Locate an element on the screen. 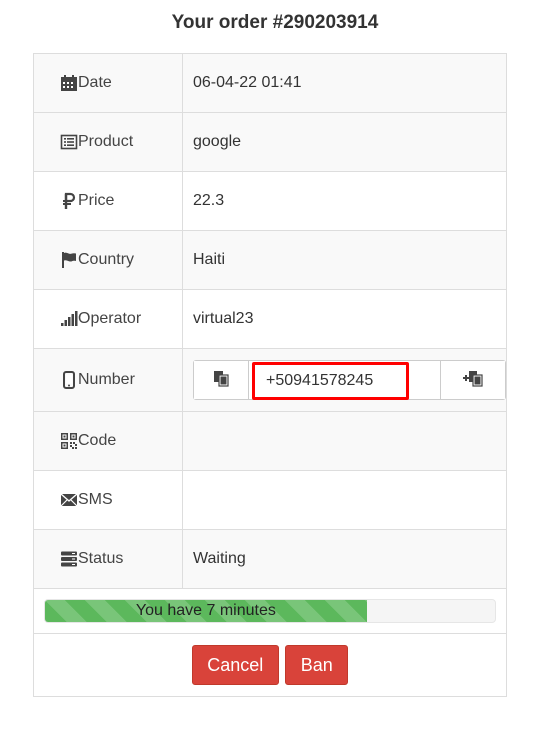  page-title: Your order #290203914 is located at coordinates (275, 22).